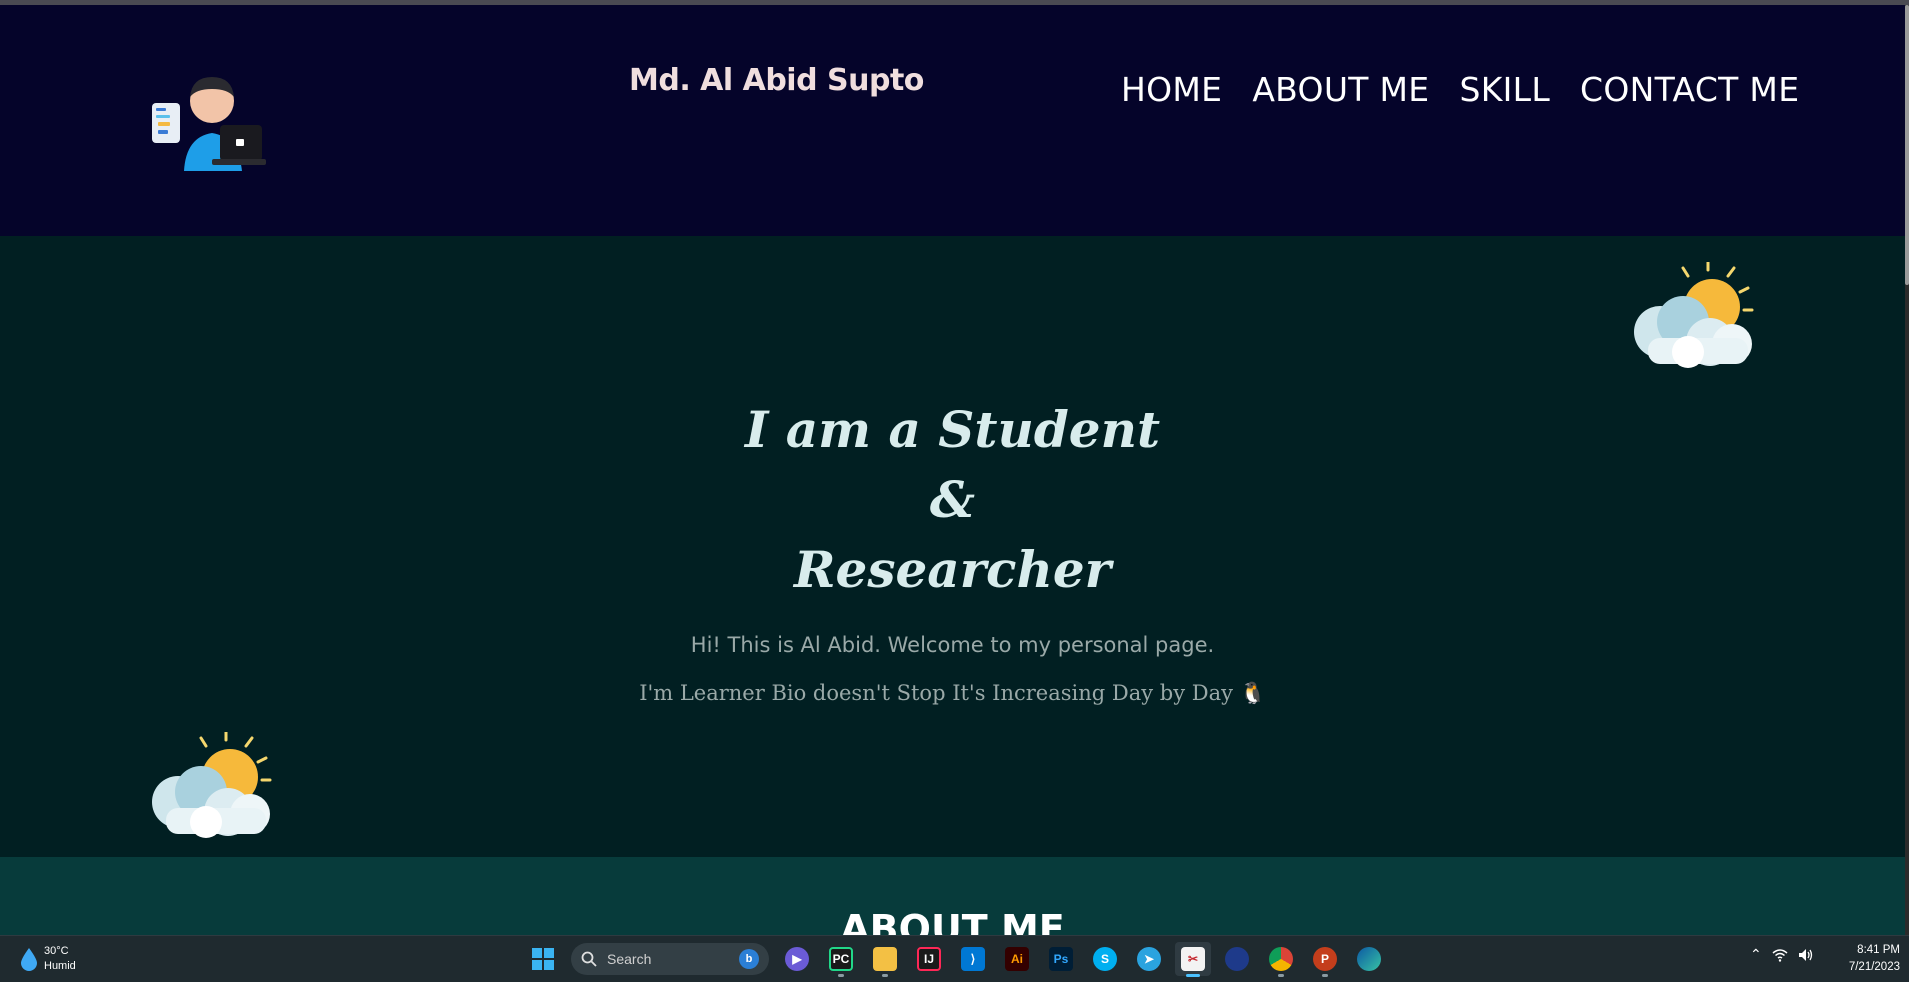 The width and height of the screenshot is (1909, 982). I want to click on system-tray: ⌃, so click(1782, 954).